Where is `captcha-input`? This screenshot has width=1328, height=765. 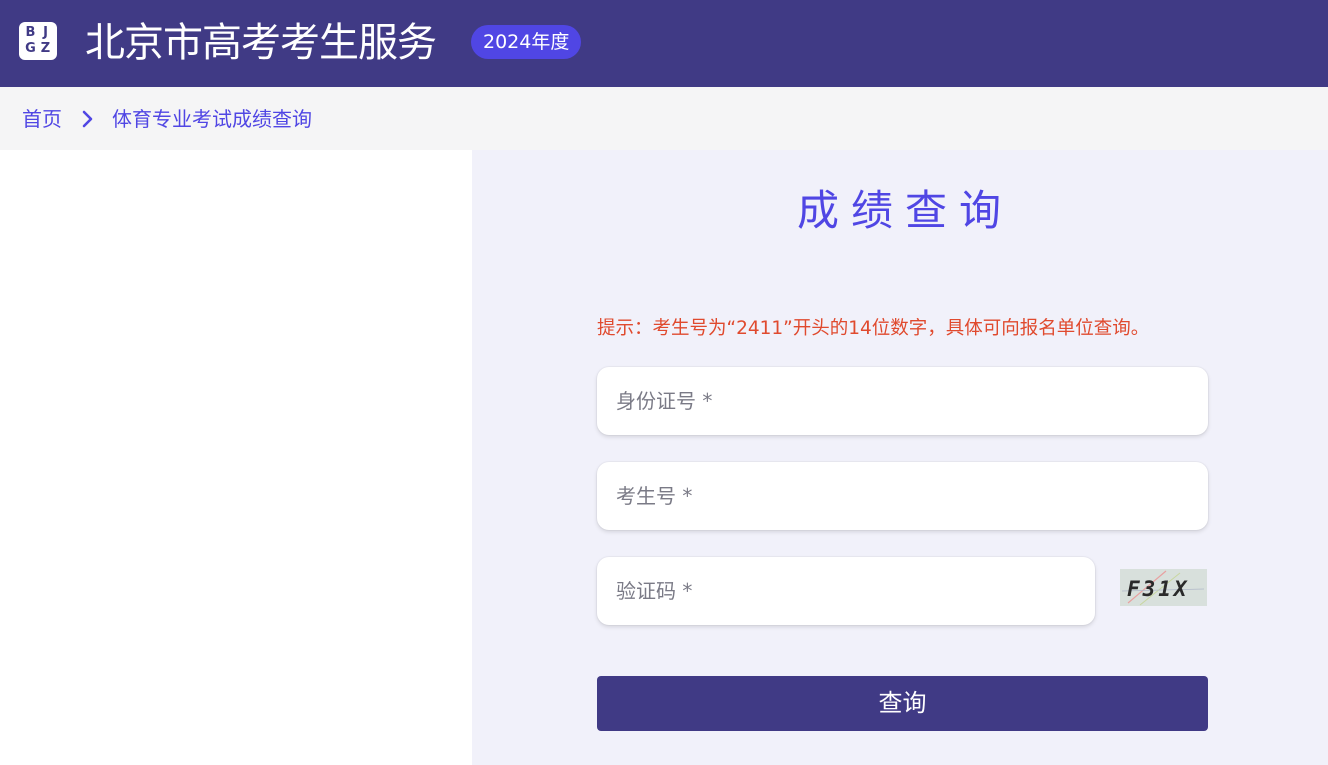
captcha-input is located at coordinates (846, 591).